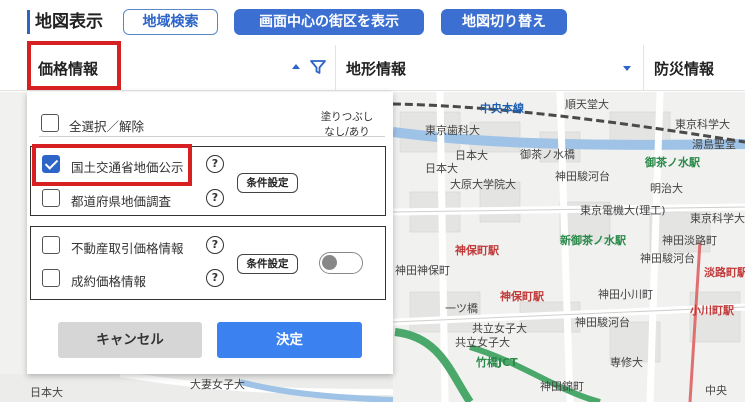 The image size is (745, 402). I want to click on map-label-jimbocho2: 神田神保町, so click(422, 270).